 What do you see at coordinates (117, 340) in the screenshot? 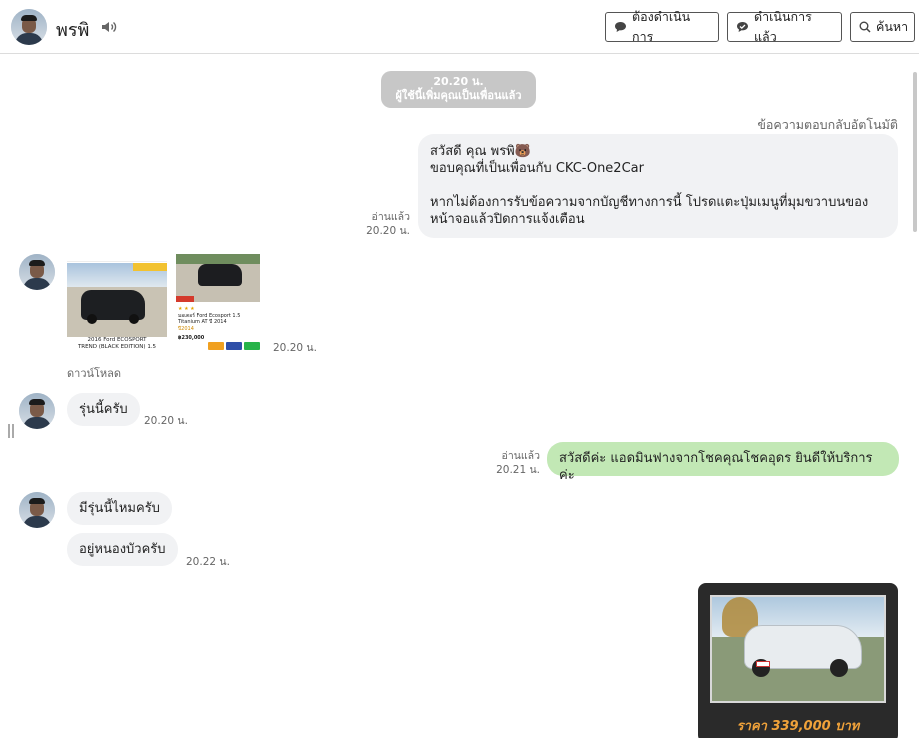
I see `image-1-caption-1: 2016 Ford ECOSPORT` at bounding box center [117, 340].